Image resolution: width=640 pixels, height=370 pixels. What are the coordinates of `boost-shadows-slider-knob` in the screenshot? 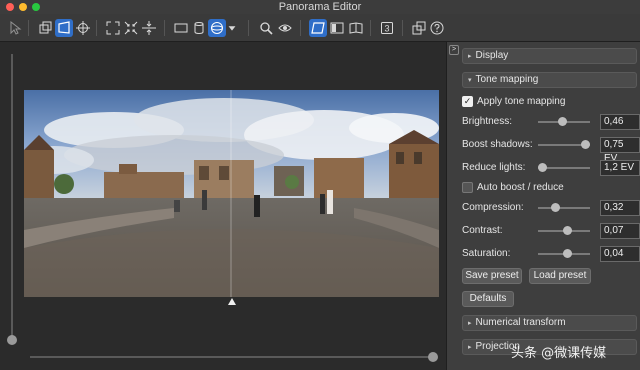 It's located at (585, 144).